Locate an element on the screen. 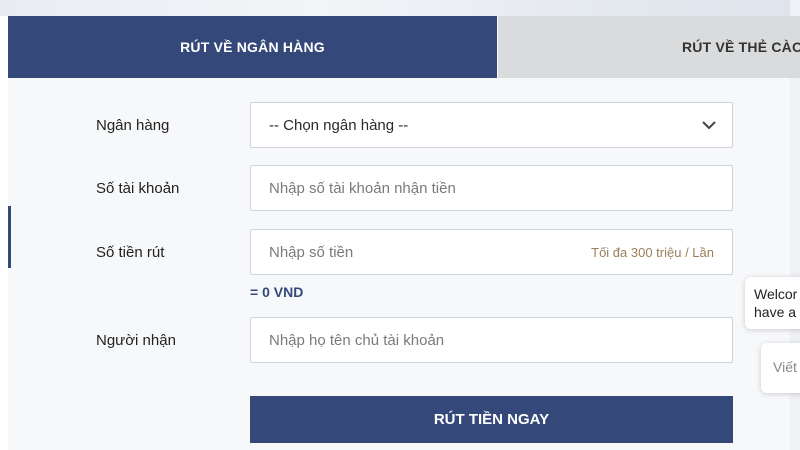 The height and width of the screenshot is (450, 800). account-number-input: Nhập số tài khoản nhận tiền is located at coordinates (491, 188).